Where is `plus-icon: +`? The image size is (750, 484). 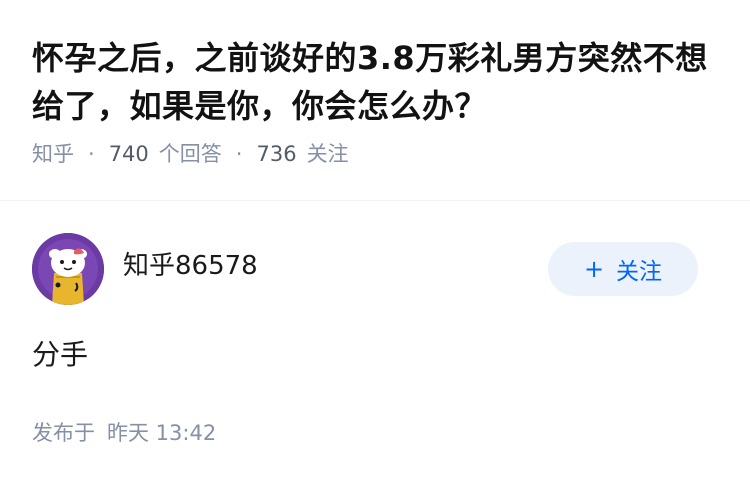
plus-icon: + is located at coordinates (594, 269).